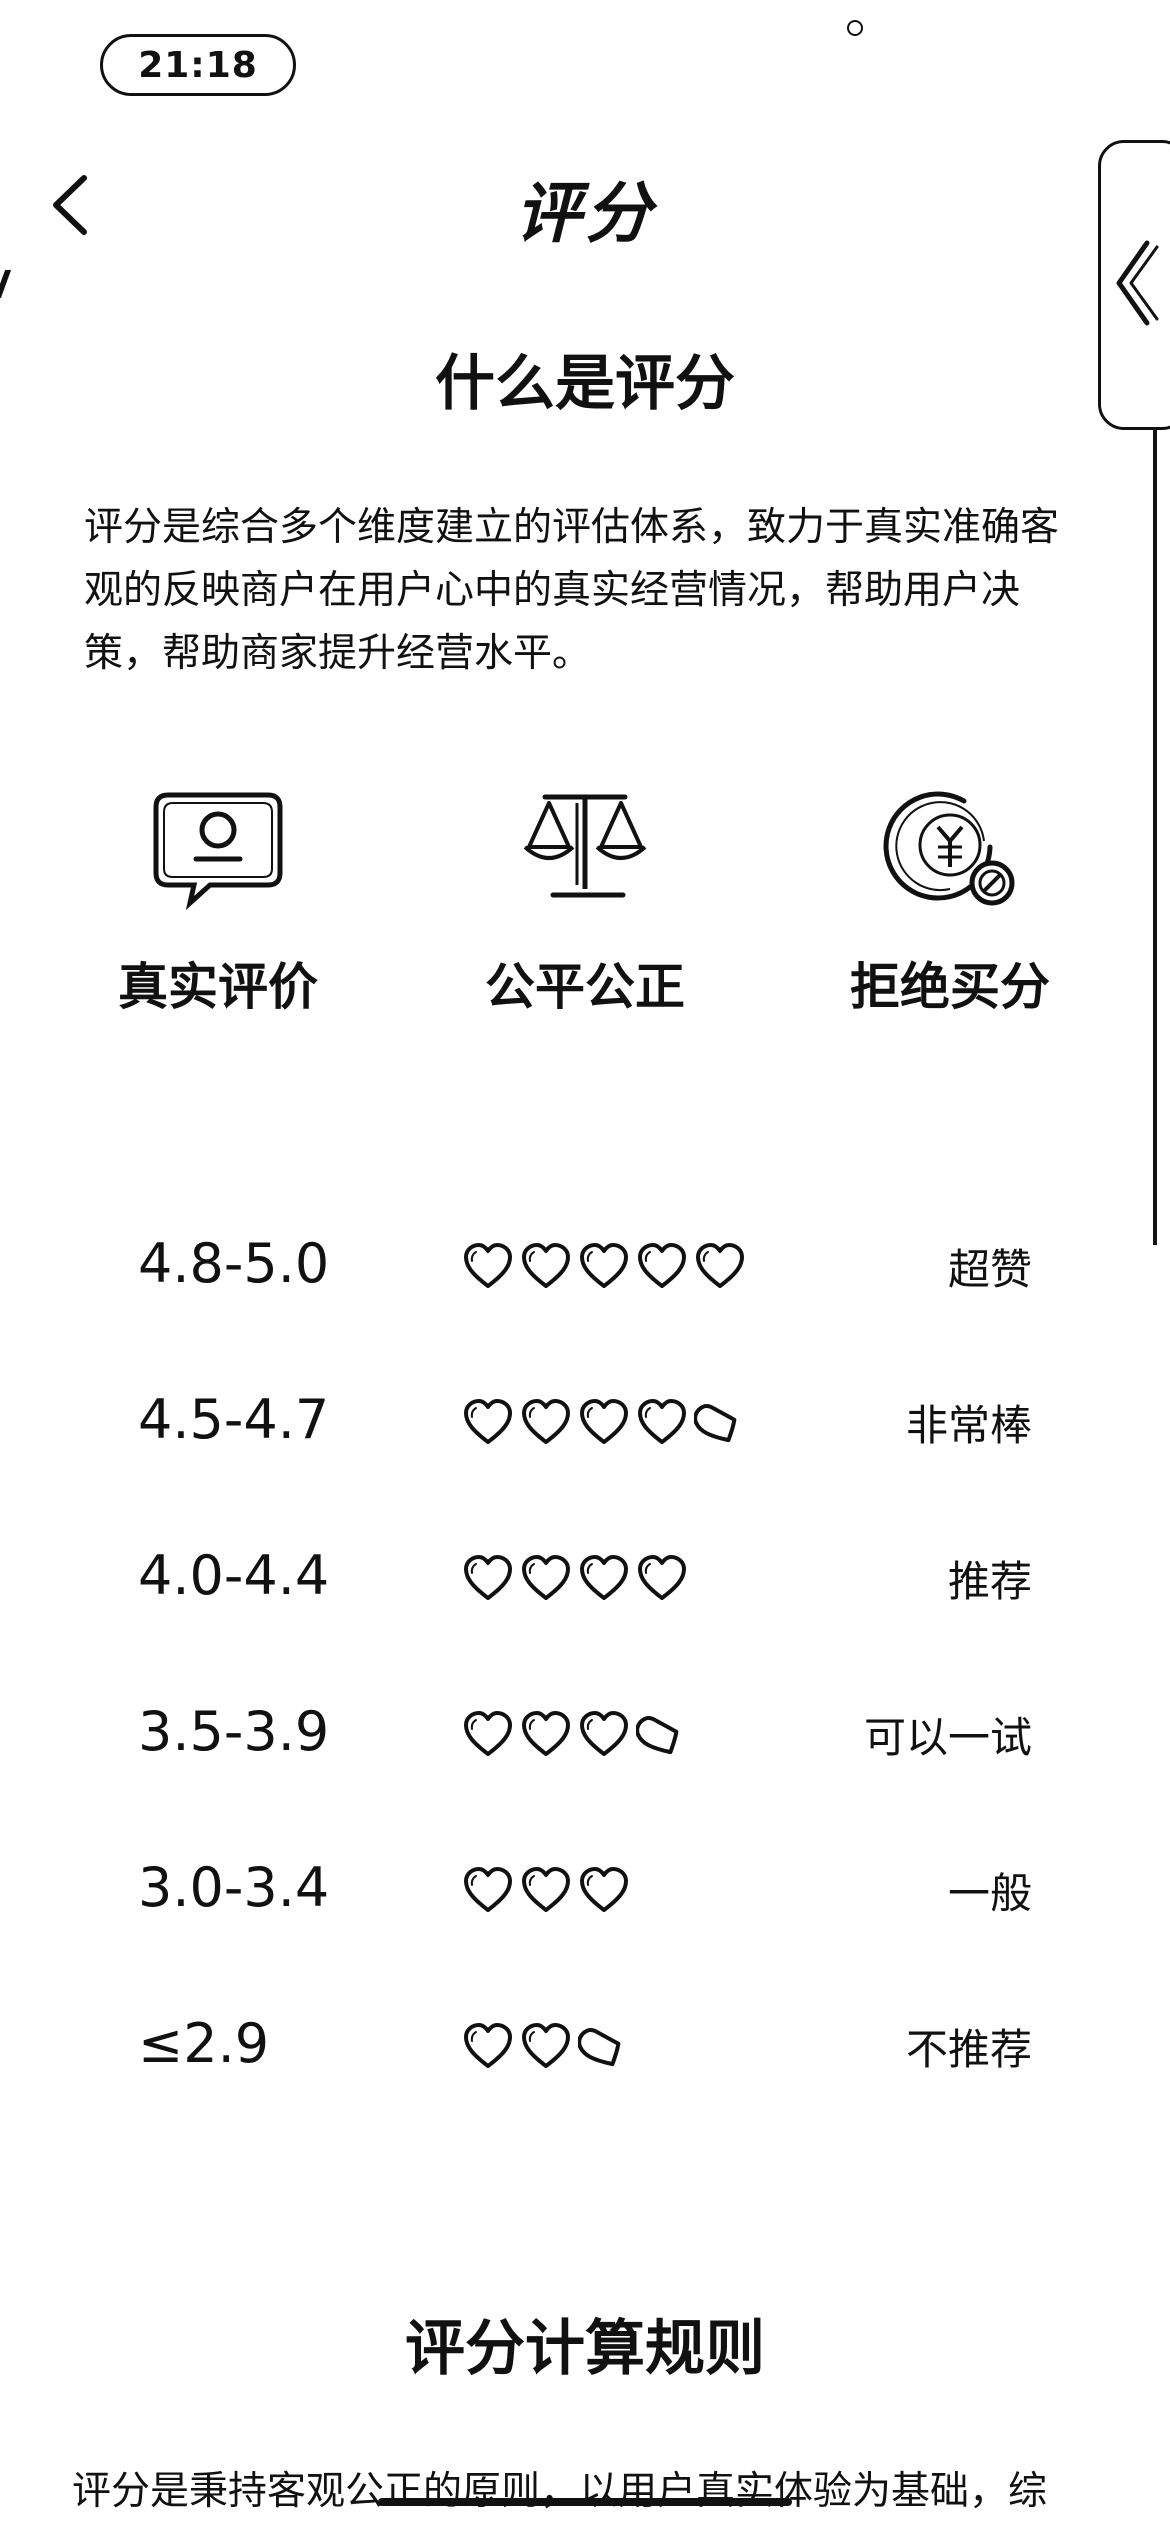 Image resolution: width=1170 pixels, height=2532 pixels. Describe the element at coordinates (585, 2502) in the screenshot. I see `home-indicator` at that location.